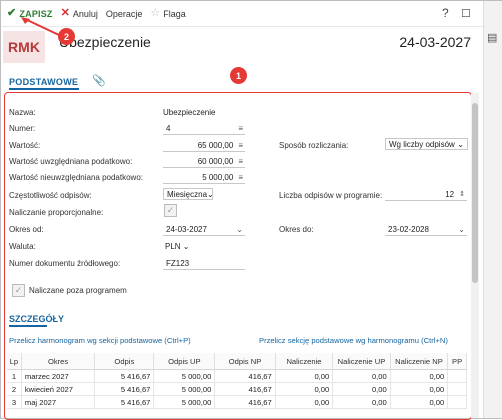 Image resolution: width=502 pixels, height=420 pixels. What do you see at coordinates (173, 246) in the screenshot?
I see `currency-value: PLN` at bounding box center [173, 246].